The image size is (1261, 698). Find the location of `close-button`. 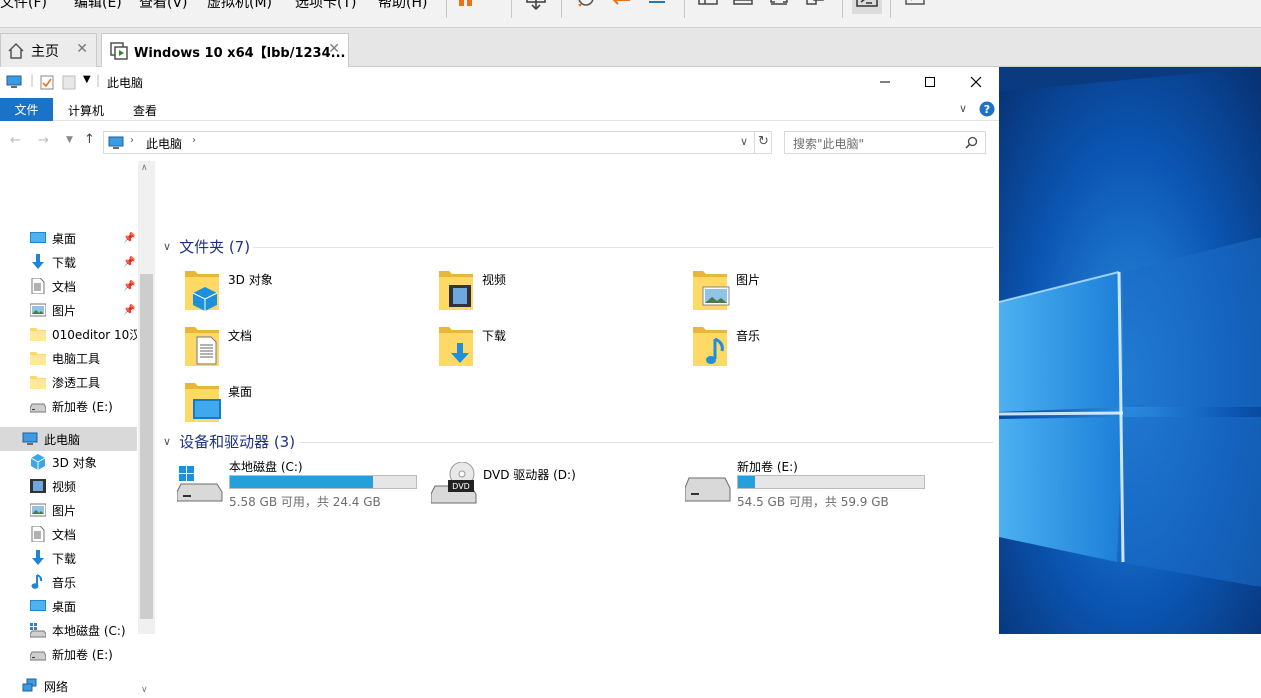

close-button is located at coordinates (976, 82).